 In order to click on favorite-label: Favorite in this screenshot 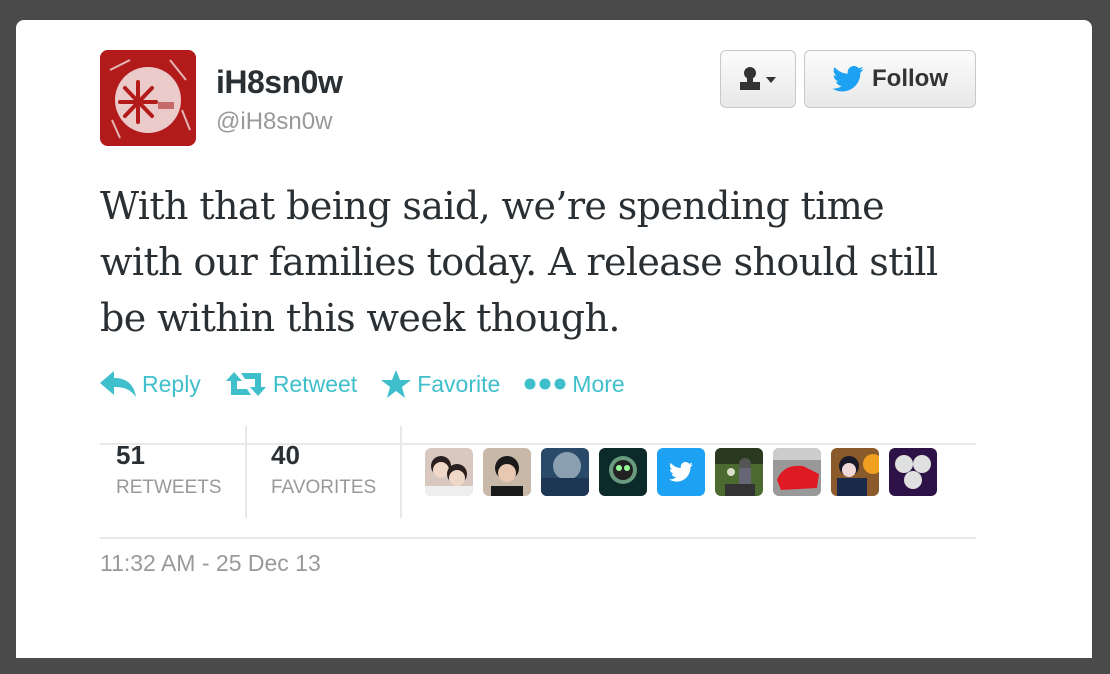, I will do `click(459, 383)`.